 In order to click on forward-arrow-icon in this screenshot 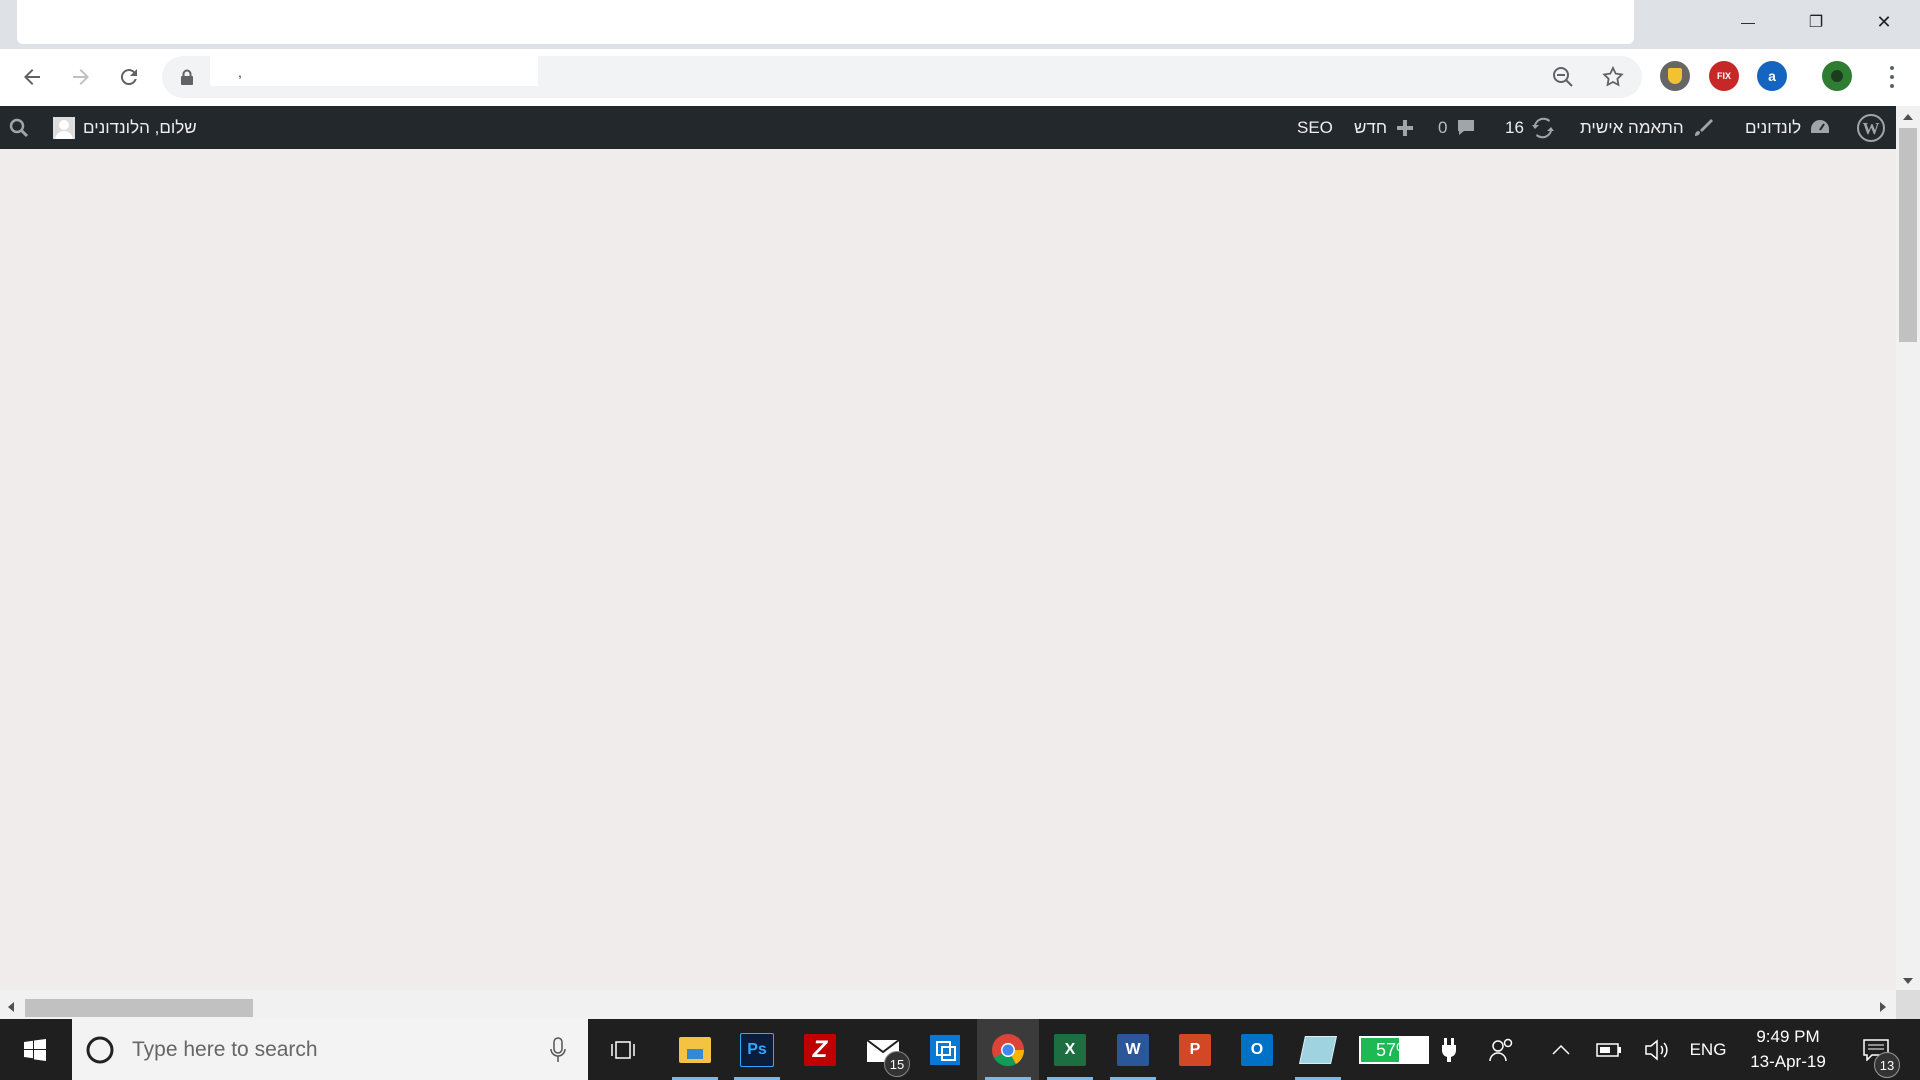, I will do `click(81, 77)`.